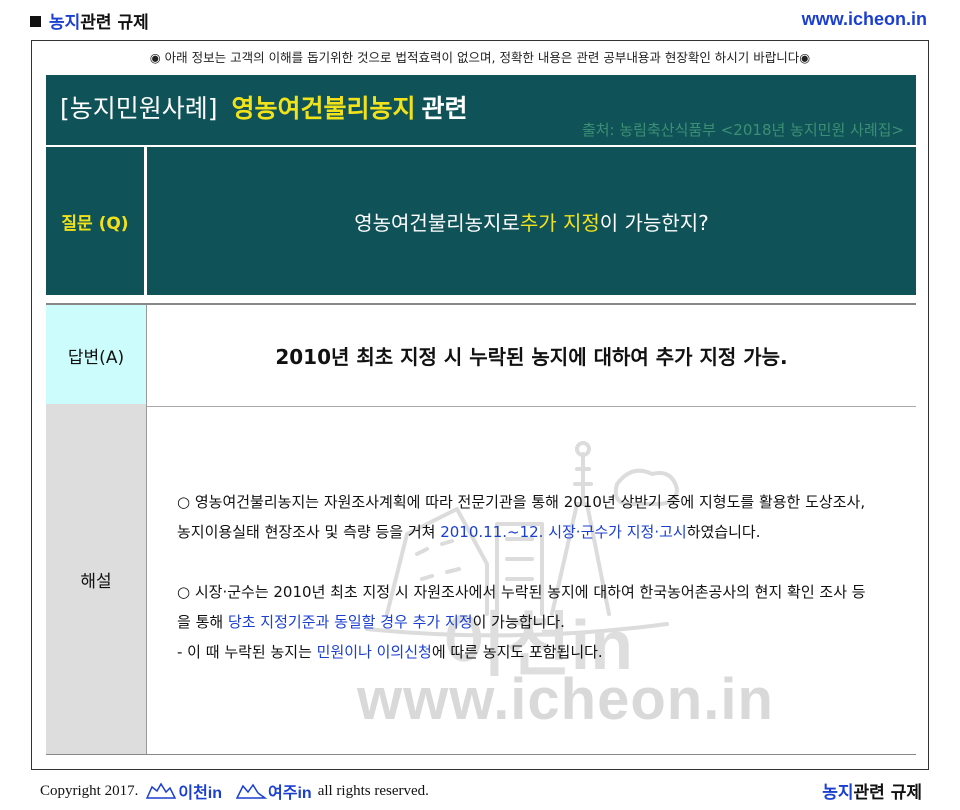 The width and height of the screenshot is (960, 810). What do you see at coordinates (290, 793) in the screenshot?
I see `yeoju-logo-label: 여주in` at bounding box center [290, 793].